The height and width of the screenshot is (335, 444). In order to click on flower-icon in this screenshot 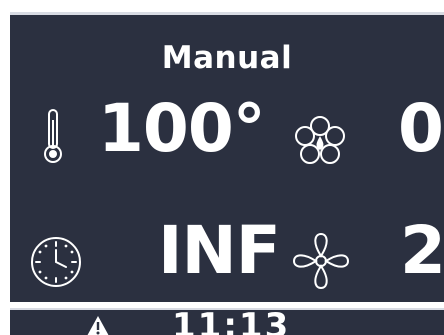, I will do `click(320, 140)`.